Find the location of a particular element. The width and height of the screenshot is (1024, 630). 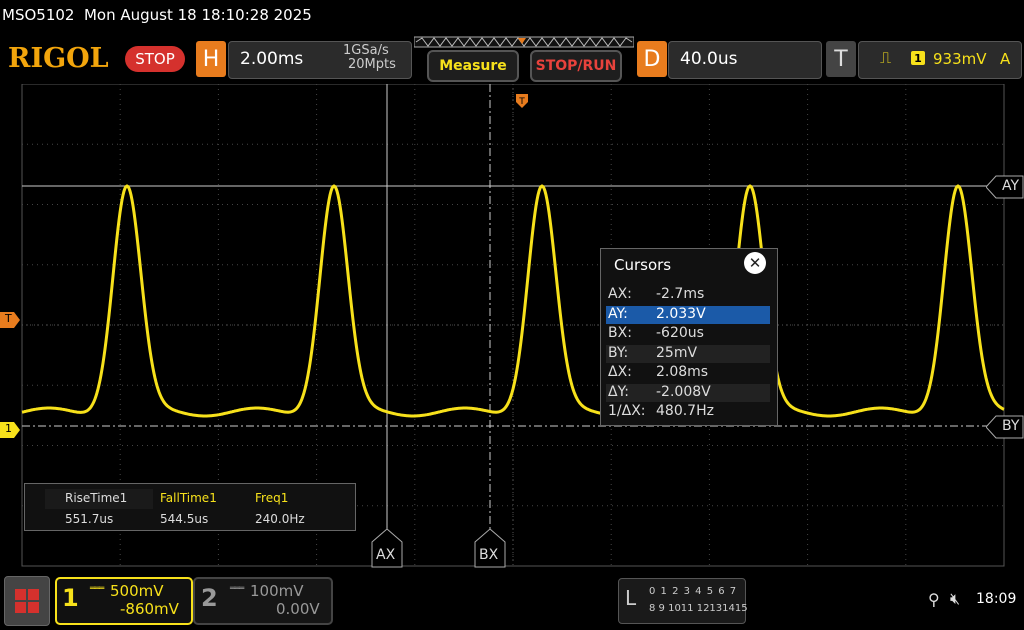

timebase-value: 2.00ms is located at coordinates (272, 59).